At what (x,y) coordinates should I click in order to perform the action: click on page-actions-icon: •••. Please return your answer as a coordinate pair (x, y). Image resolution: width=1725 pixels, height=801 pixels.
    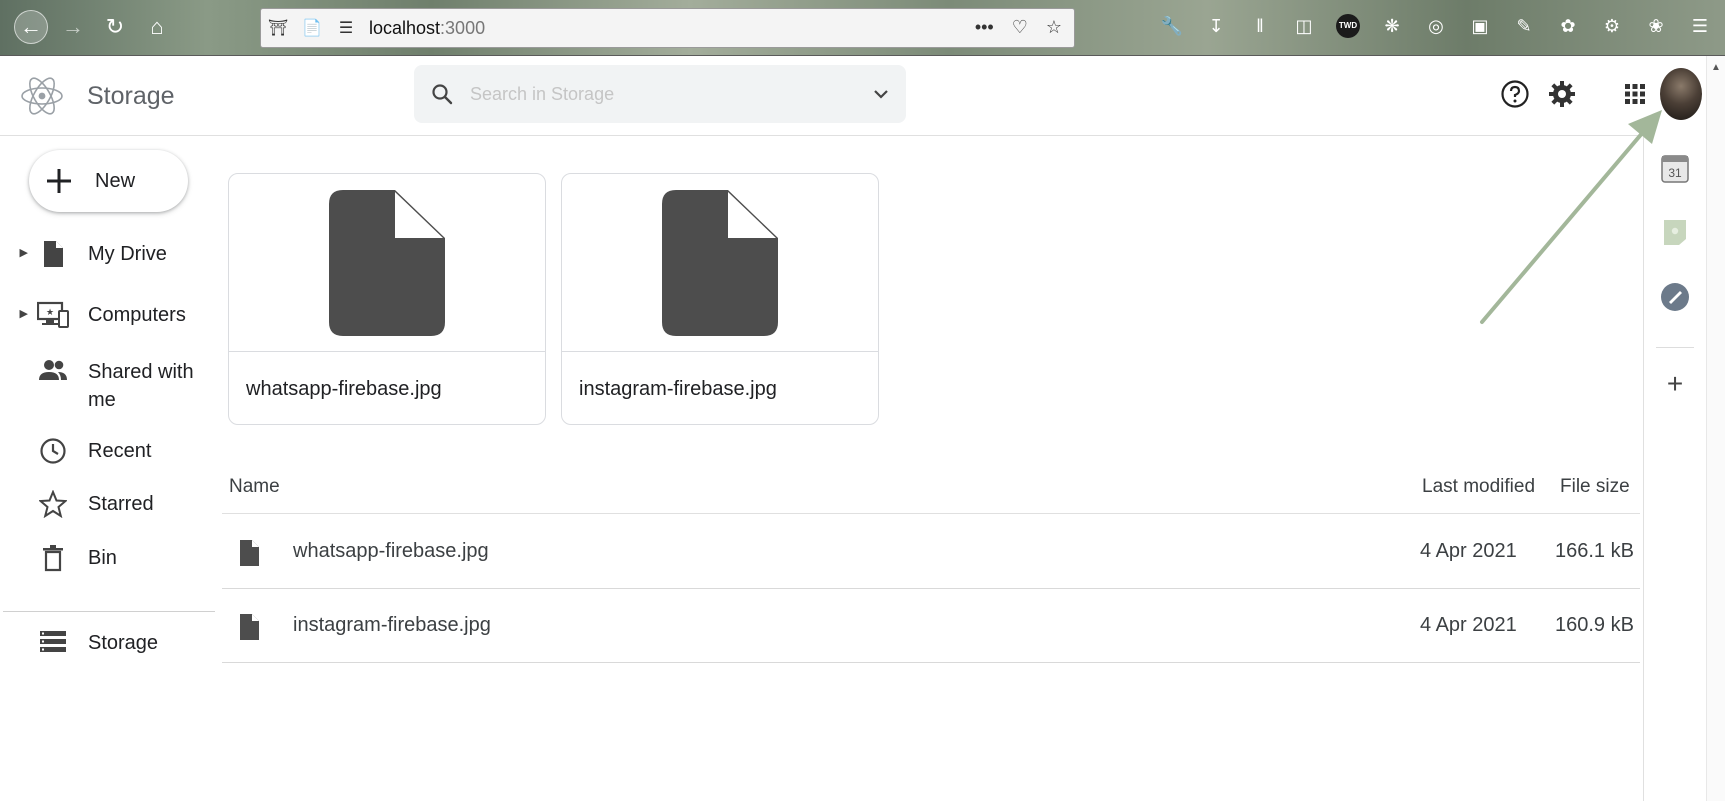
    Looking at the image, I should click on (984, 27).